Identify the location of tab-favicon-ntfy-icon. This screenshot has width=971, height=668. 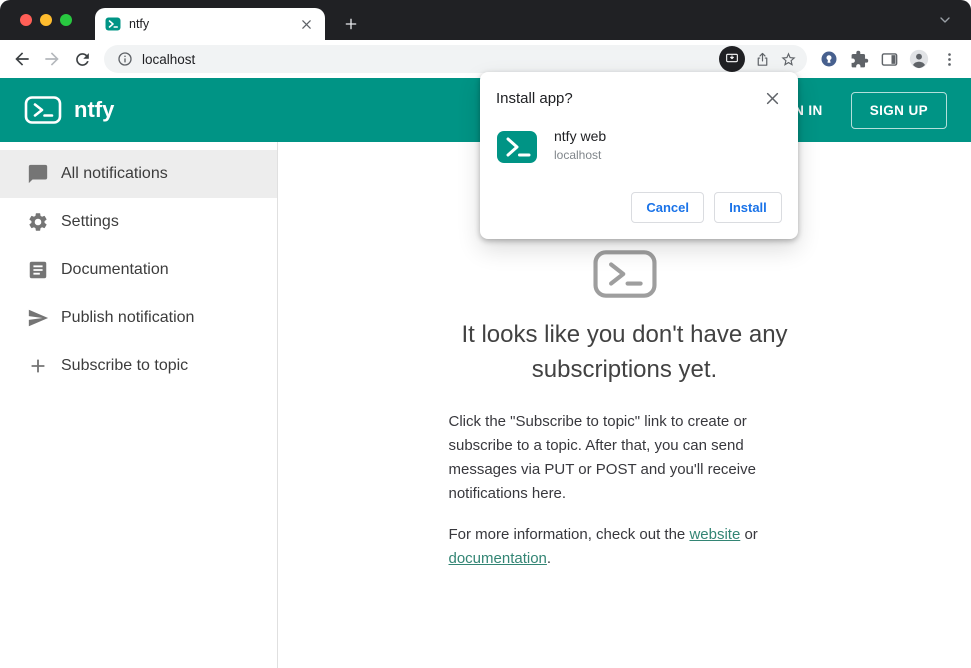
(113, 24).